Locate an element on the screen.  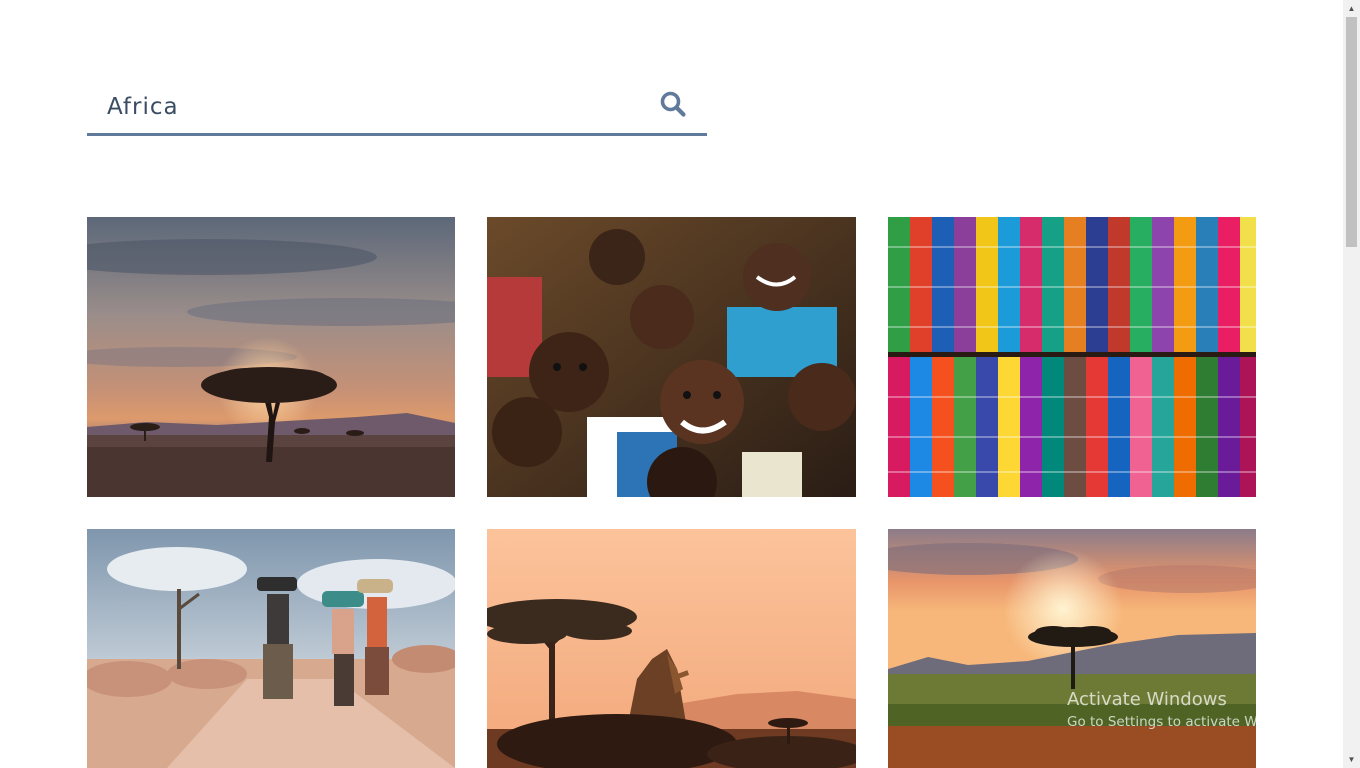
gallery-image-fabrics is located at coordinates (1072, 357).